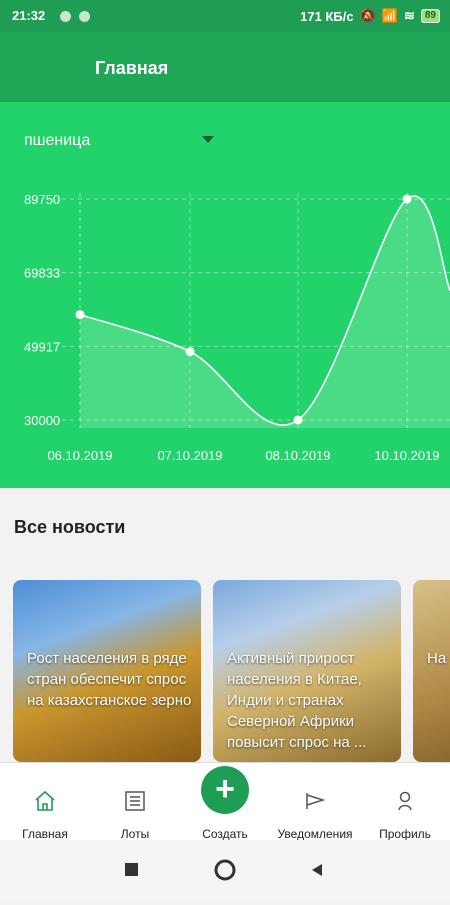  What do you see at coordinates (45, 834) in the screenshot?
I see `nav-home-label: Главная` at bounding box center [45, 834].